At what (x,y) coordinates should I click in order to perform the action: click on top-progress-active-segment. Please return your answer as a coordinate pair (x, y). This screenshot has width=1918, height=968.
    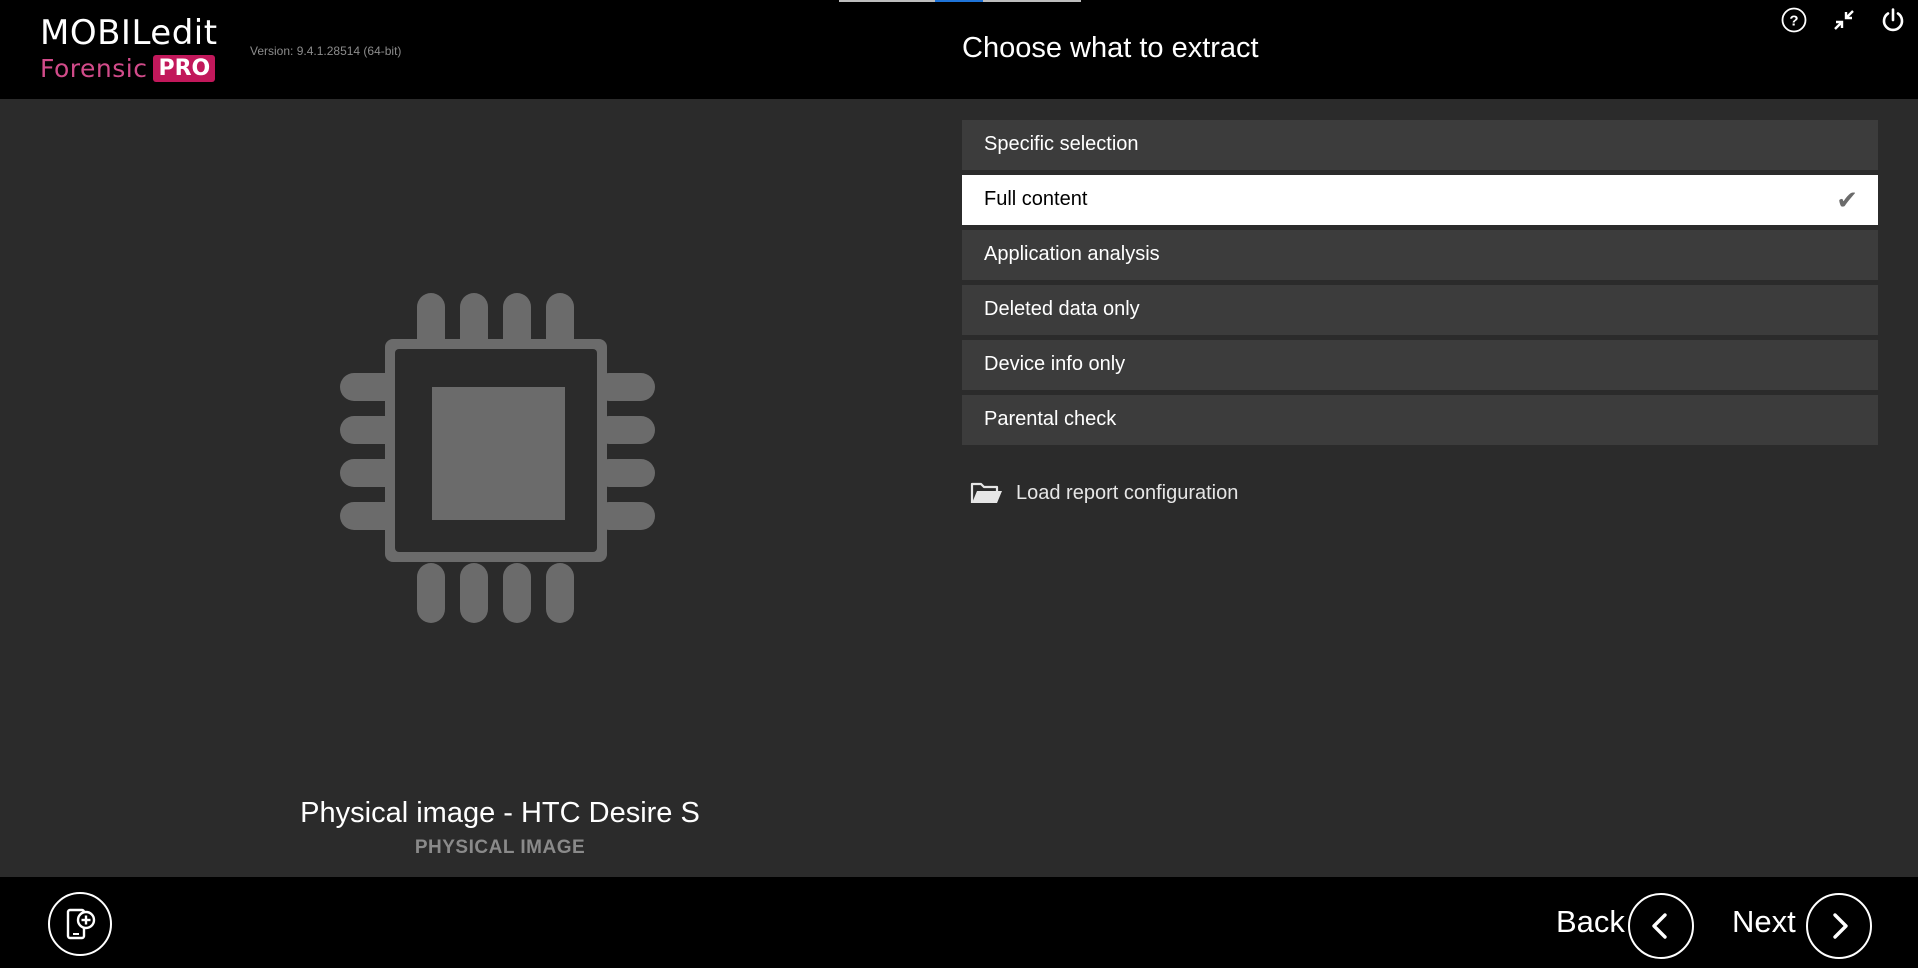
    Looking at the image, I should click on (959, 1).